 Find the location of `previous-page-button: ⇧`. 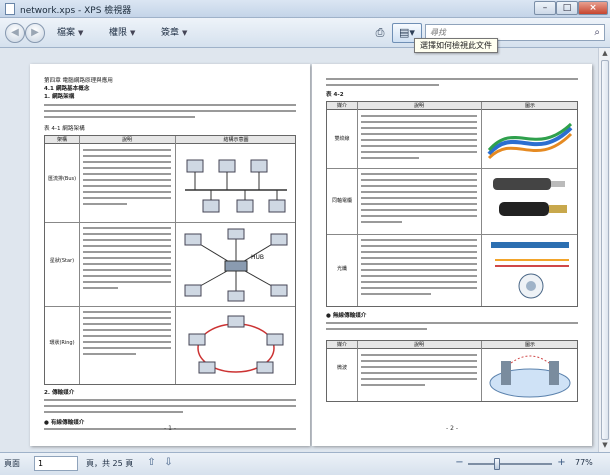

previous-page-button: ⇧ is located at coordinates (151, 463).